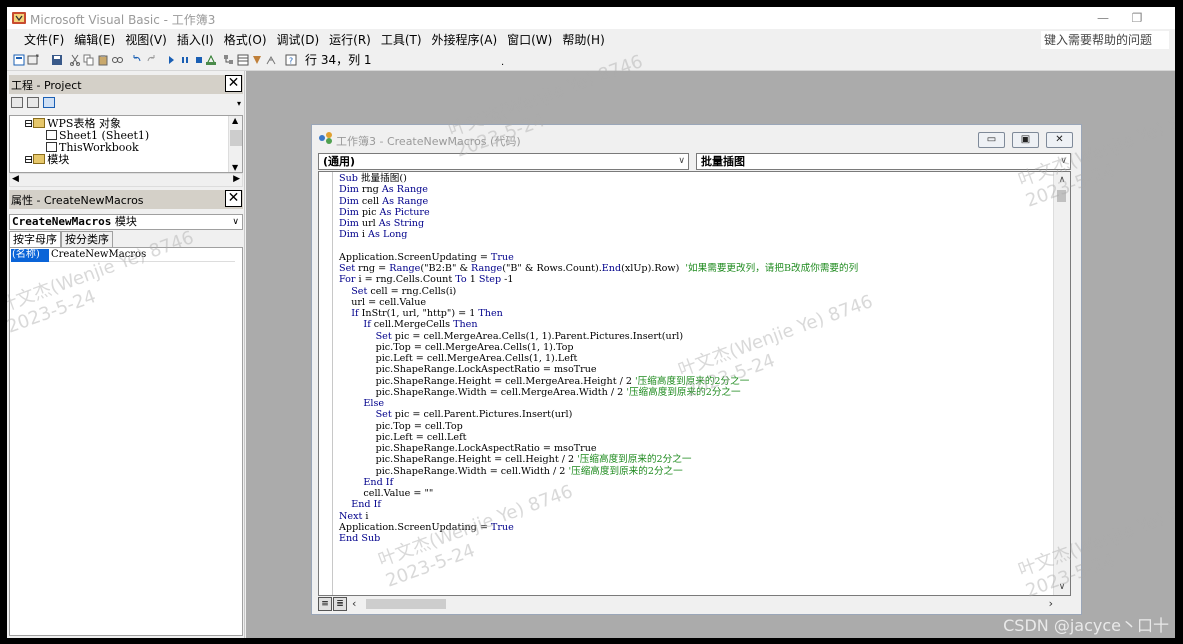 Image resolution: width=1183 pixels, height=644 pixels. Describe the element at coordinates (1137, 18) in the screenshot. I see `restore-button: ❐` at that location.